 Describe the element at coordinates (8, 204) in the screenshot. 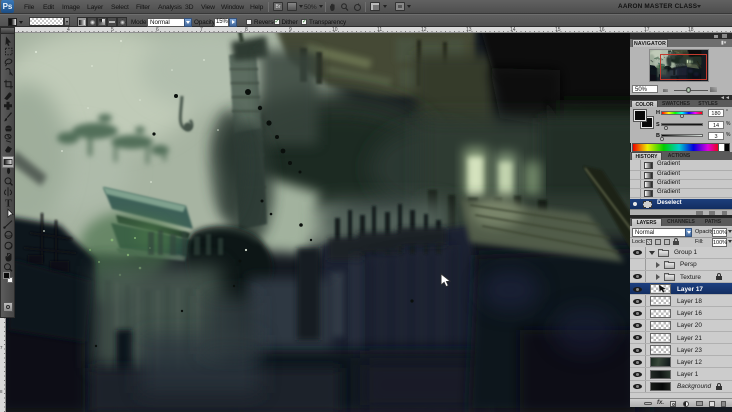

I see `svg-text: T` at that location.